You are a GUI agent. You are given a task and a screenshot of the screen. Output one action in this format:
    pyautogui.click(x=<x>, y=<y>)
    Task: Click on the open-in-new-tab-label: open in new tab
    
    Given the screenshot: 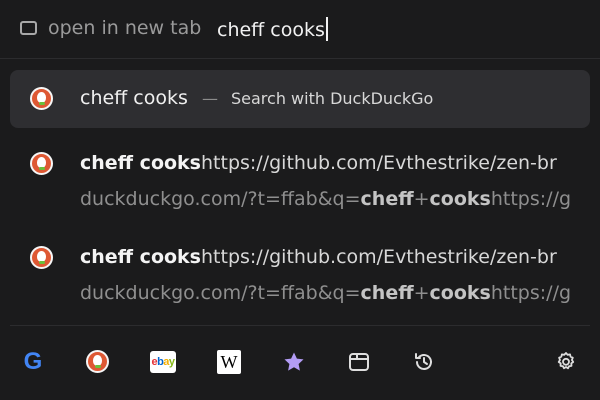 What is the action you would take?
    pyautogui.click(x=125, y=28)
    